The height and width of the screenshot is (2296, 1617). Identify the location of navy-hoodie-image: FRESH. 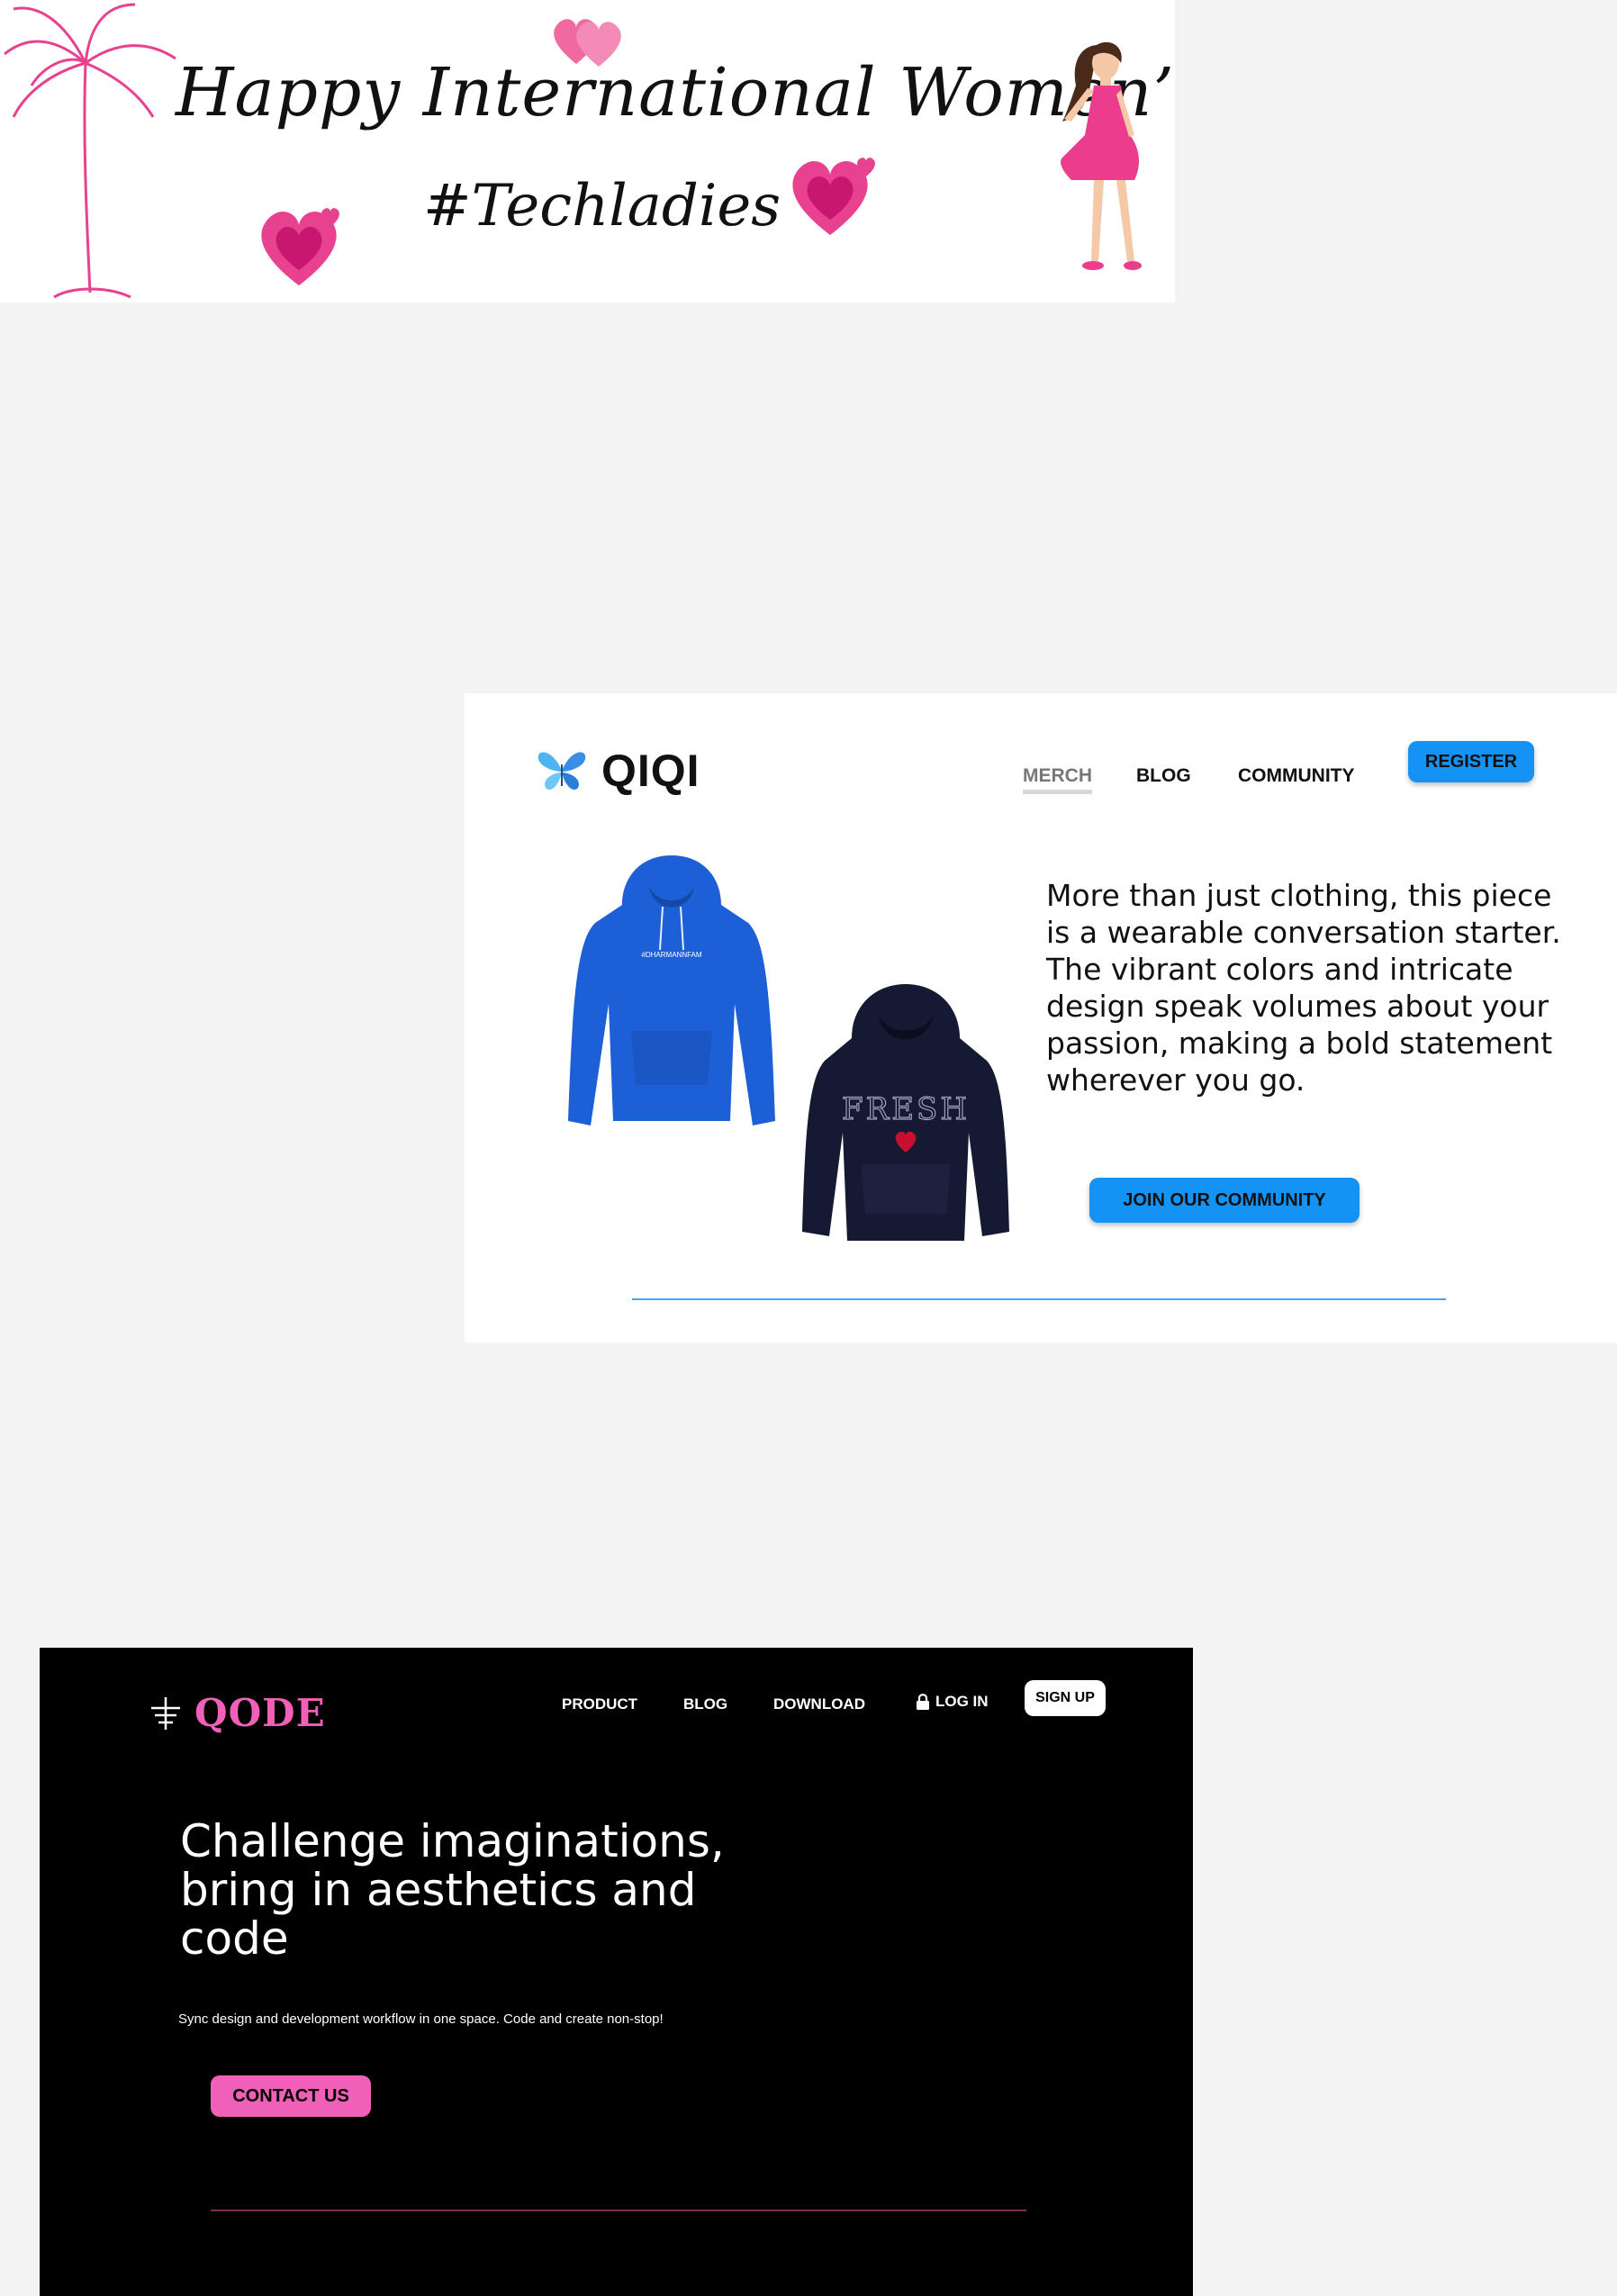
(906, 1115).